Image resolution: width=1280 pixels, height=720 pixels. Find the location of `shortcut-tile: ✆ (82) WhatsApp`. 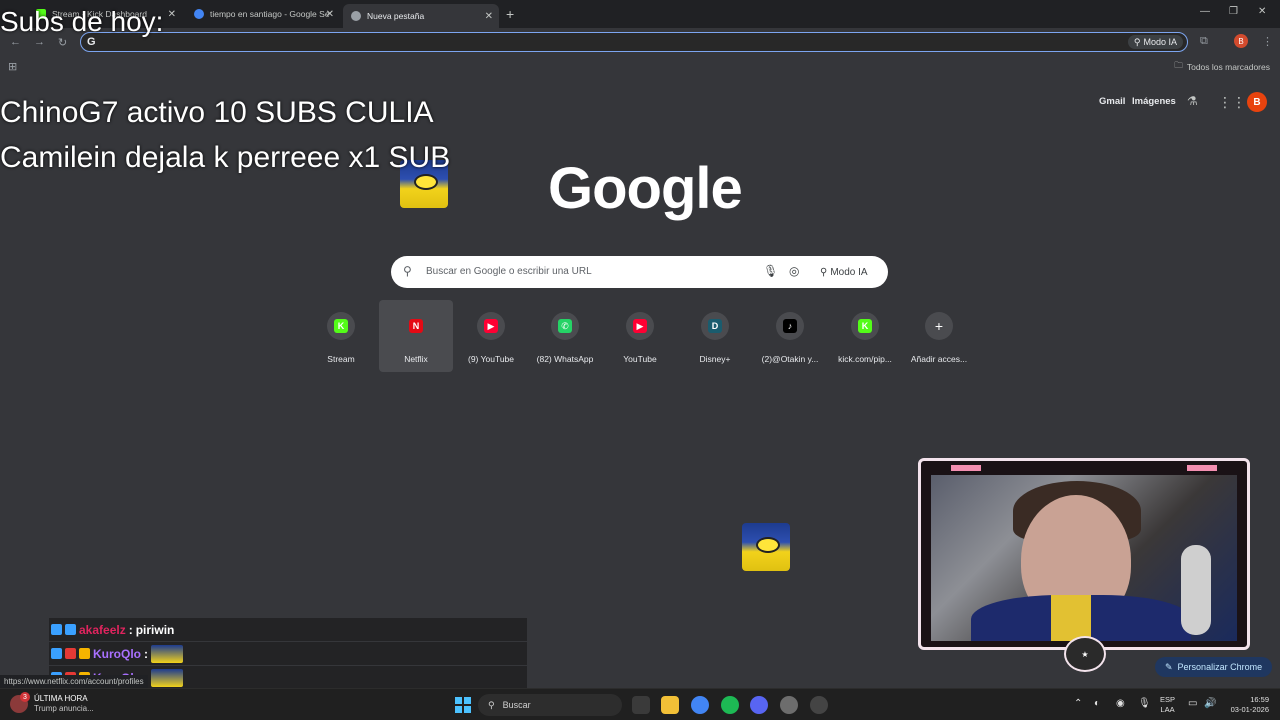

shortcut-tile: ✆ (82) WhatsApp is located at coordinates (565, 336).